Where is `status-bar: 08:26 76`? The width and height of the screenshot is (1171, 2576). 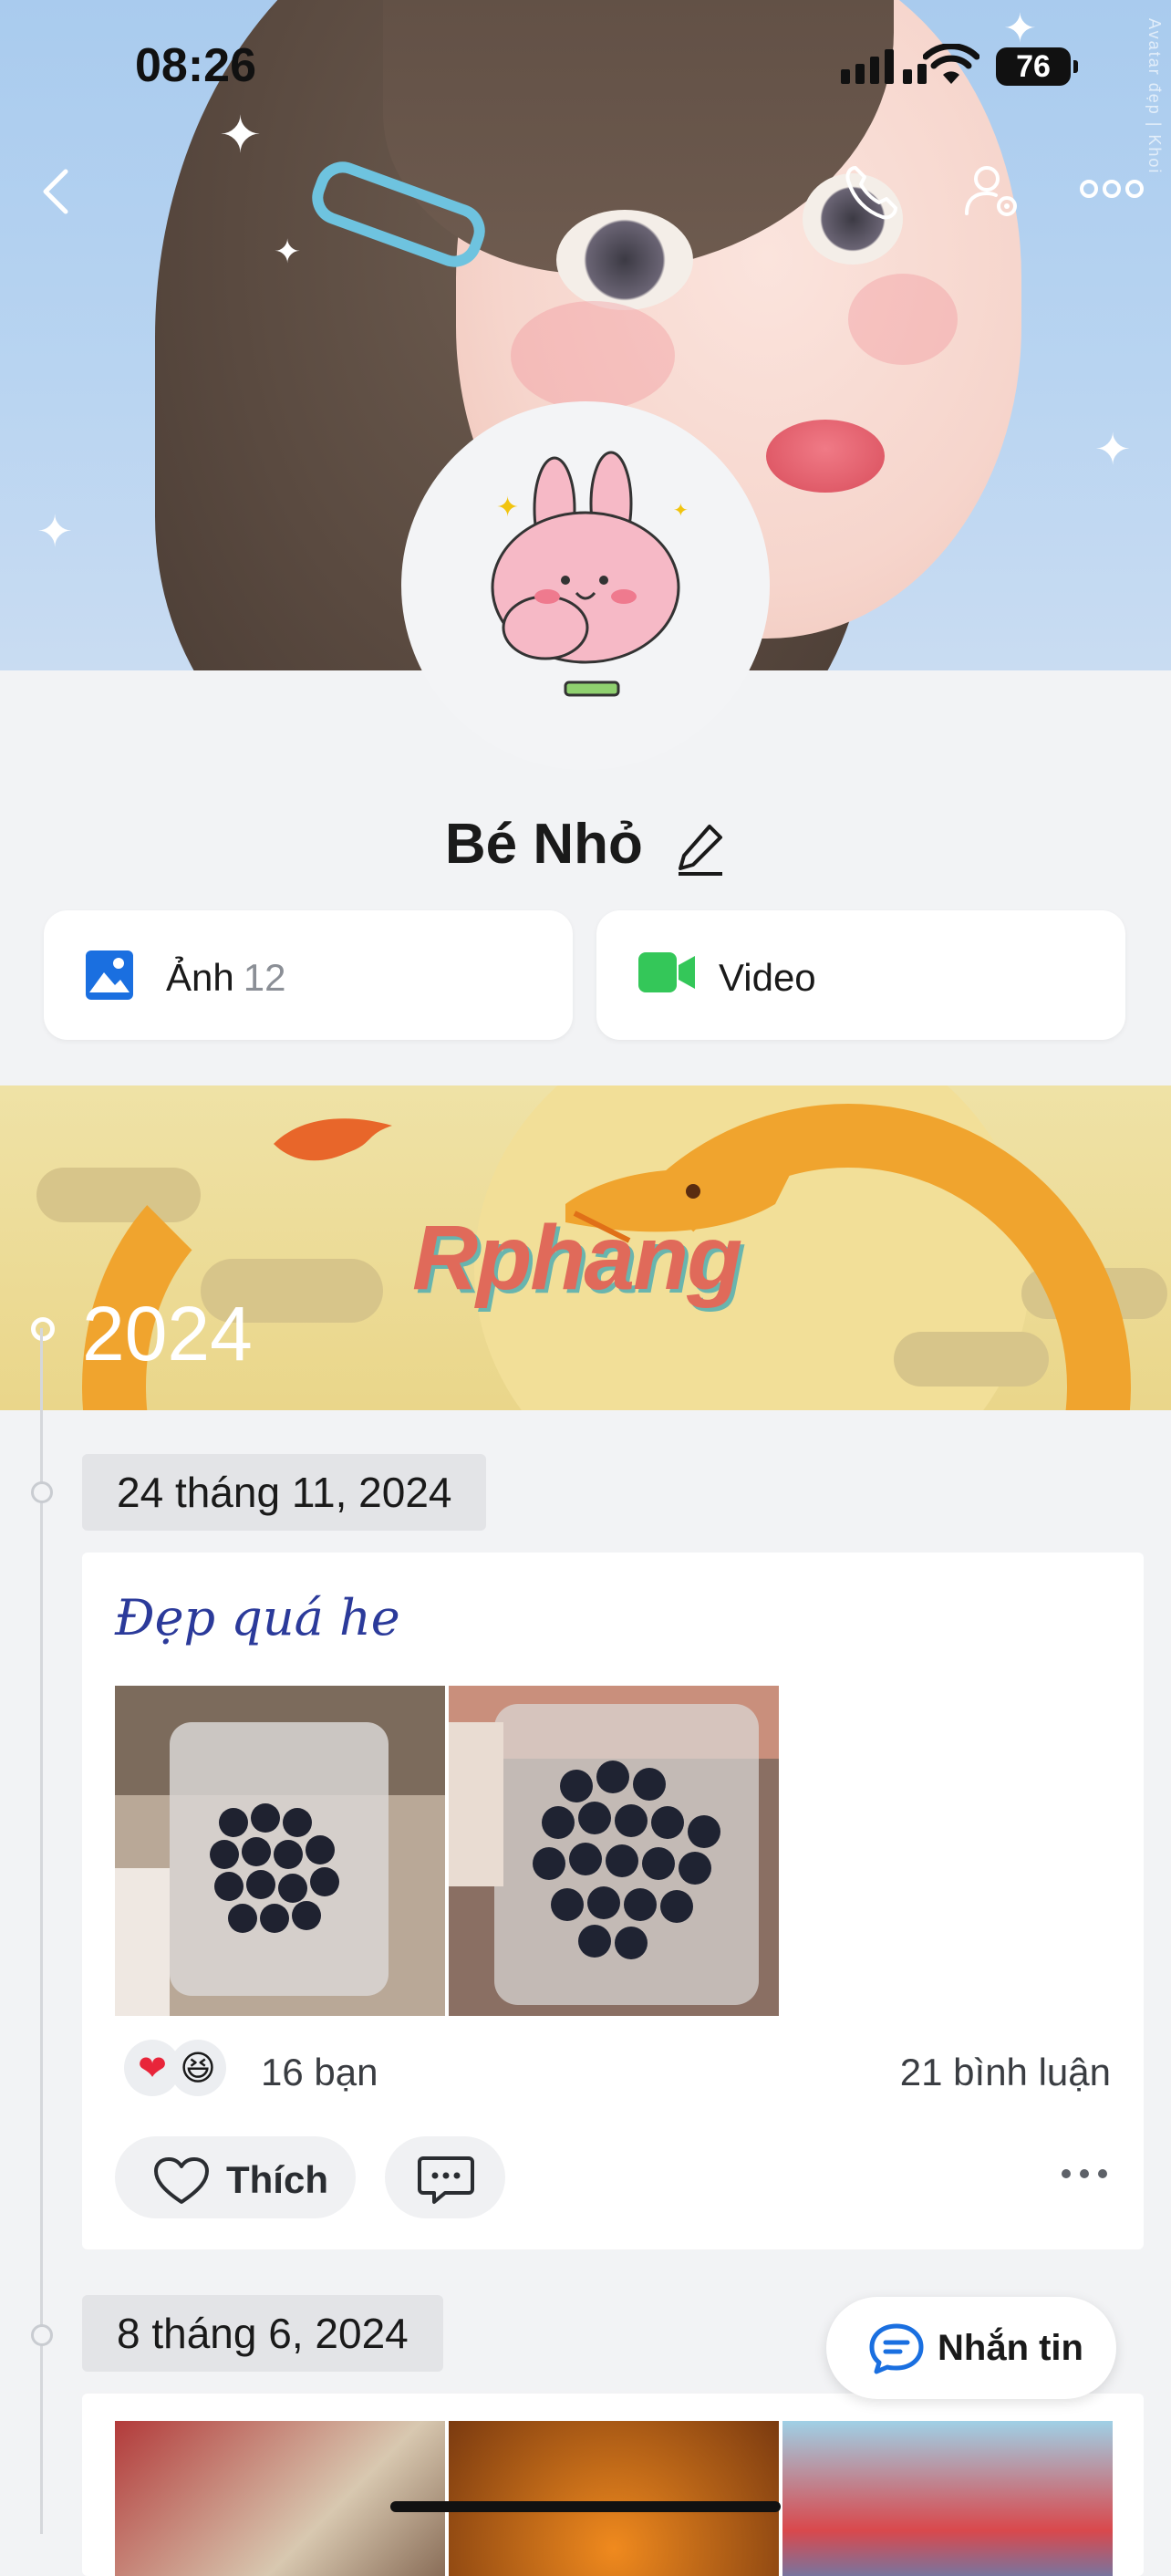
status-bar: 08:26 76 is located at coordinates (585, 64).